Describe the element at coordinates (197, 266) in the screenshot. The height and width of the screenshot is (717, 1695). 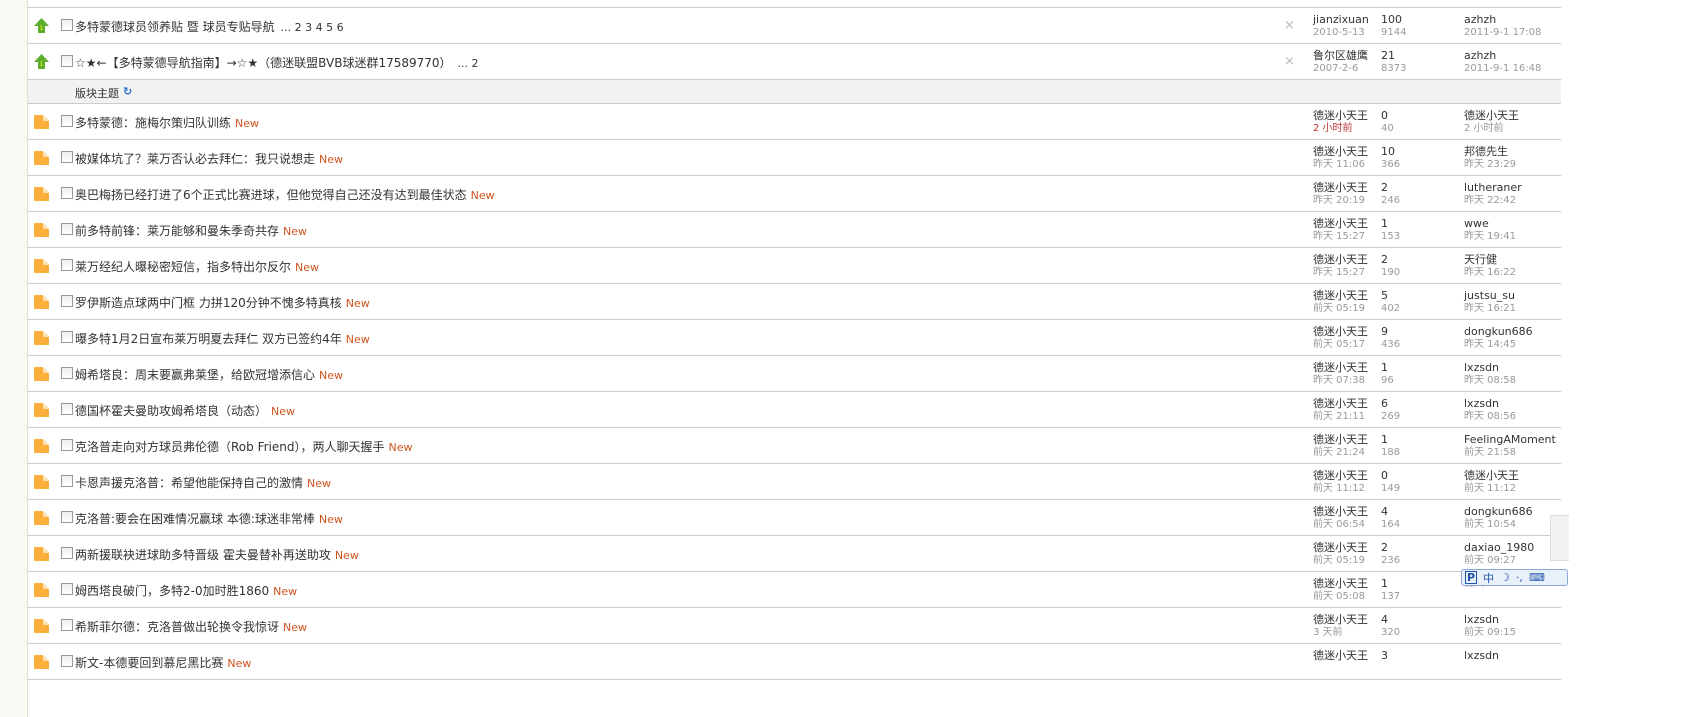
I see `thread-title: 莱万经纪人曝秘密短信，指多特出尔反尔 New` at that location.